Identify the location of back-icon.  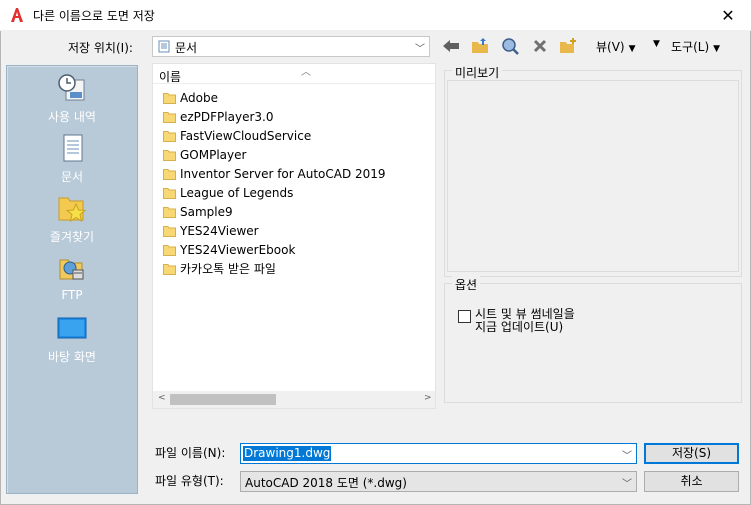
(451, 46).